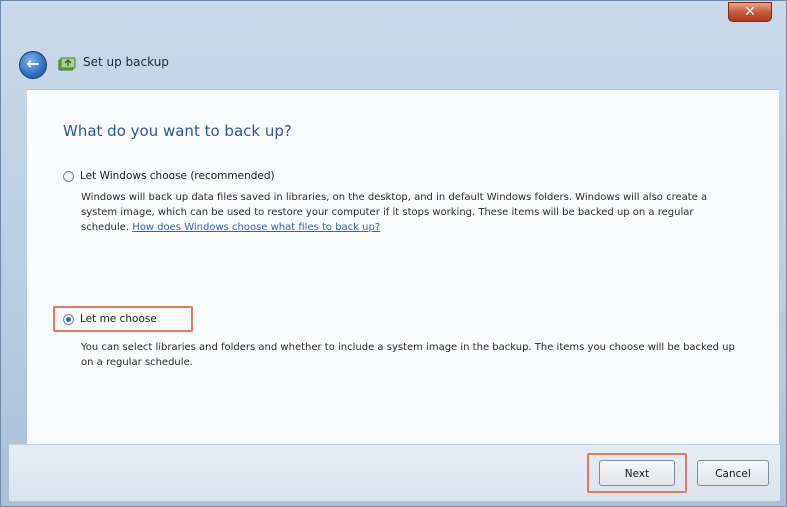 The image size is (787, 507). Describe the element at coordinates (67, 64) in the screenshot. I see `backup-icon` at that location.